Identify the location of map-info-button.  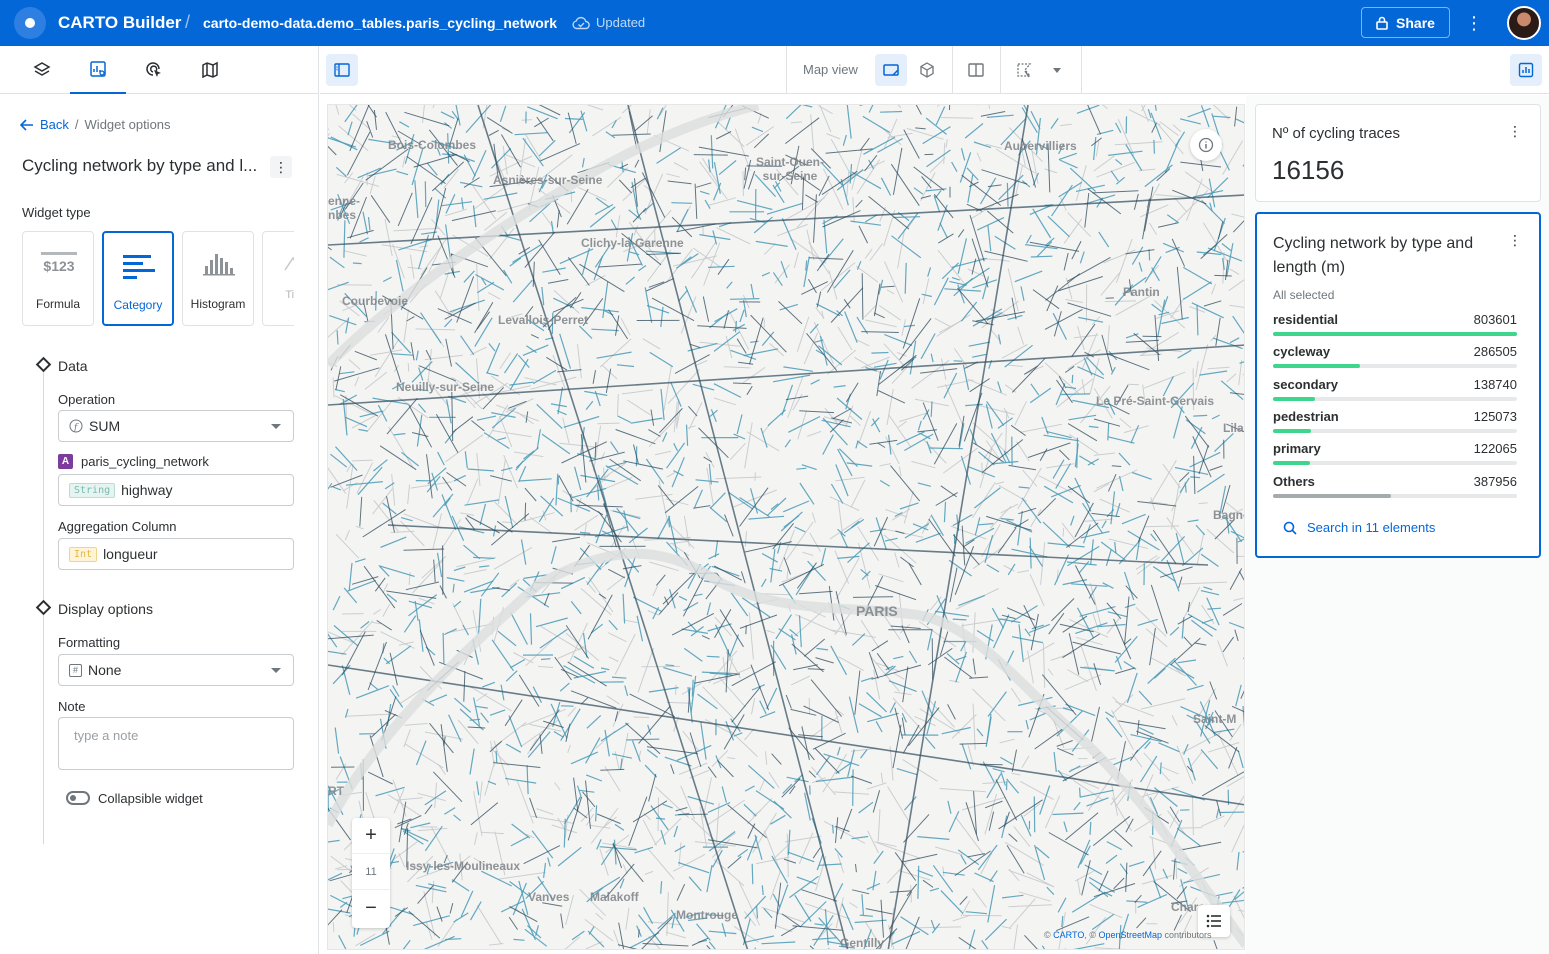
(1206, 145).